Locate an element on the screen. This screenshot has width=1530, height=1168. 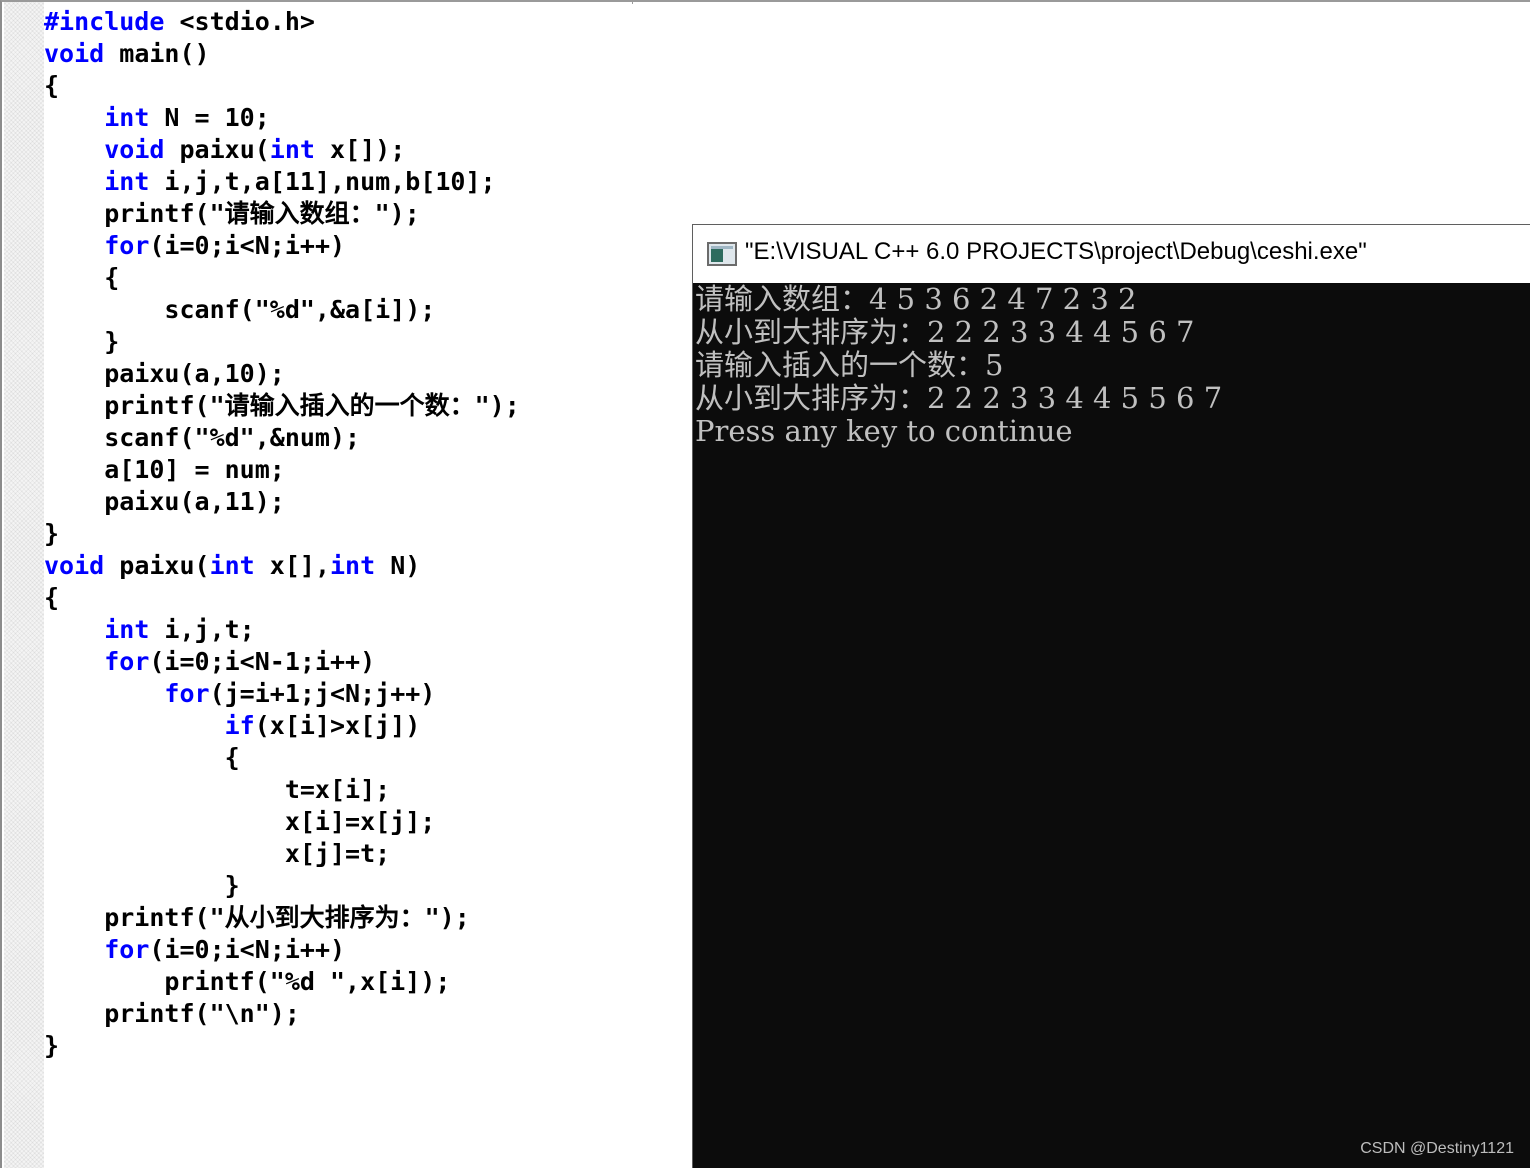
code-line: #include <stdio.h> is located at coordinates (282, 22).